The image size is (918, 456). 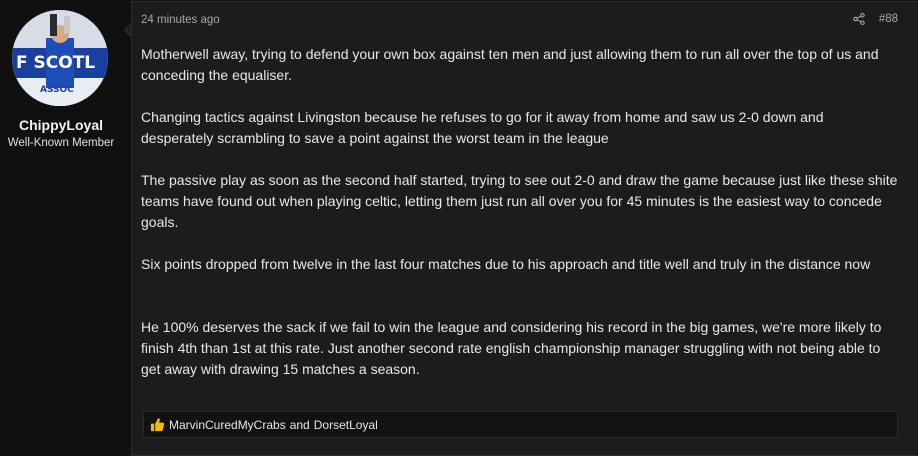 What do you see at coordinates (227, 425) in the screenshot?
I see `reaction-user-link: MarvinCuredMyCrabs` at bounding box center [227, 425].